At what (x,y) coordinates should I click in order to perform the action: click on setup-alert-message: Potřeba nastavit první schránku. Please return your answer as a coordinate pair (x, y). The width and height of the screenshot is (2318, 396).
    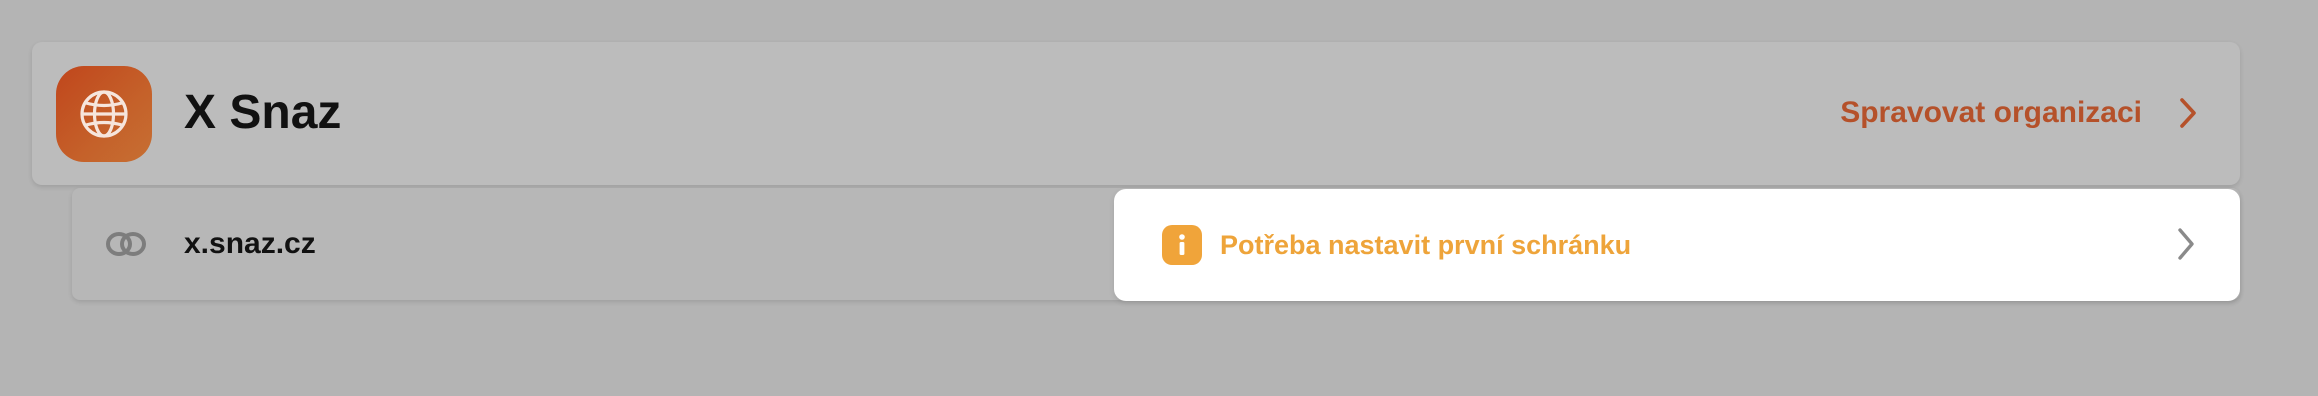
    Looking at the image, I should click on (1426, 245).